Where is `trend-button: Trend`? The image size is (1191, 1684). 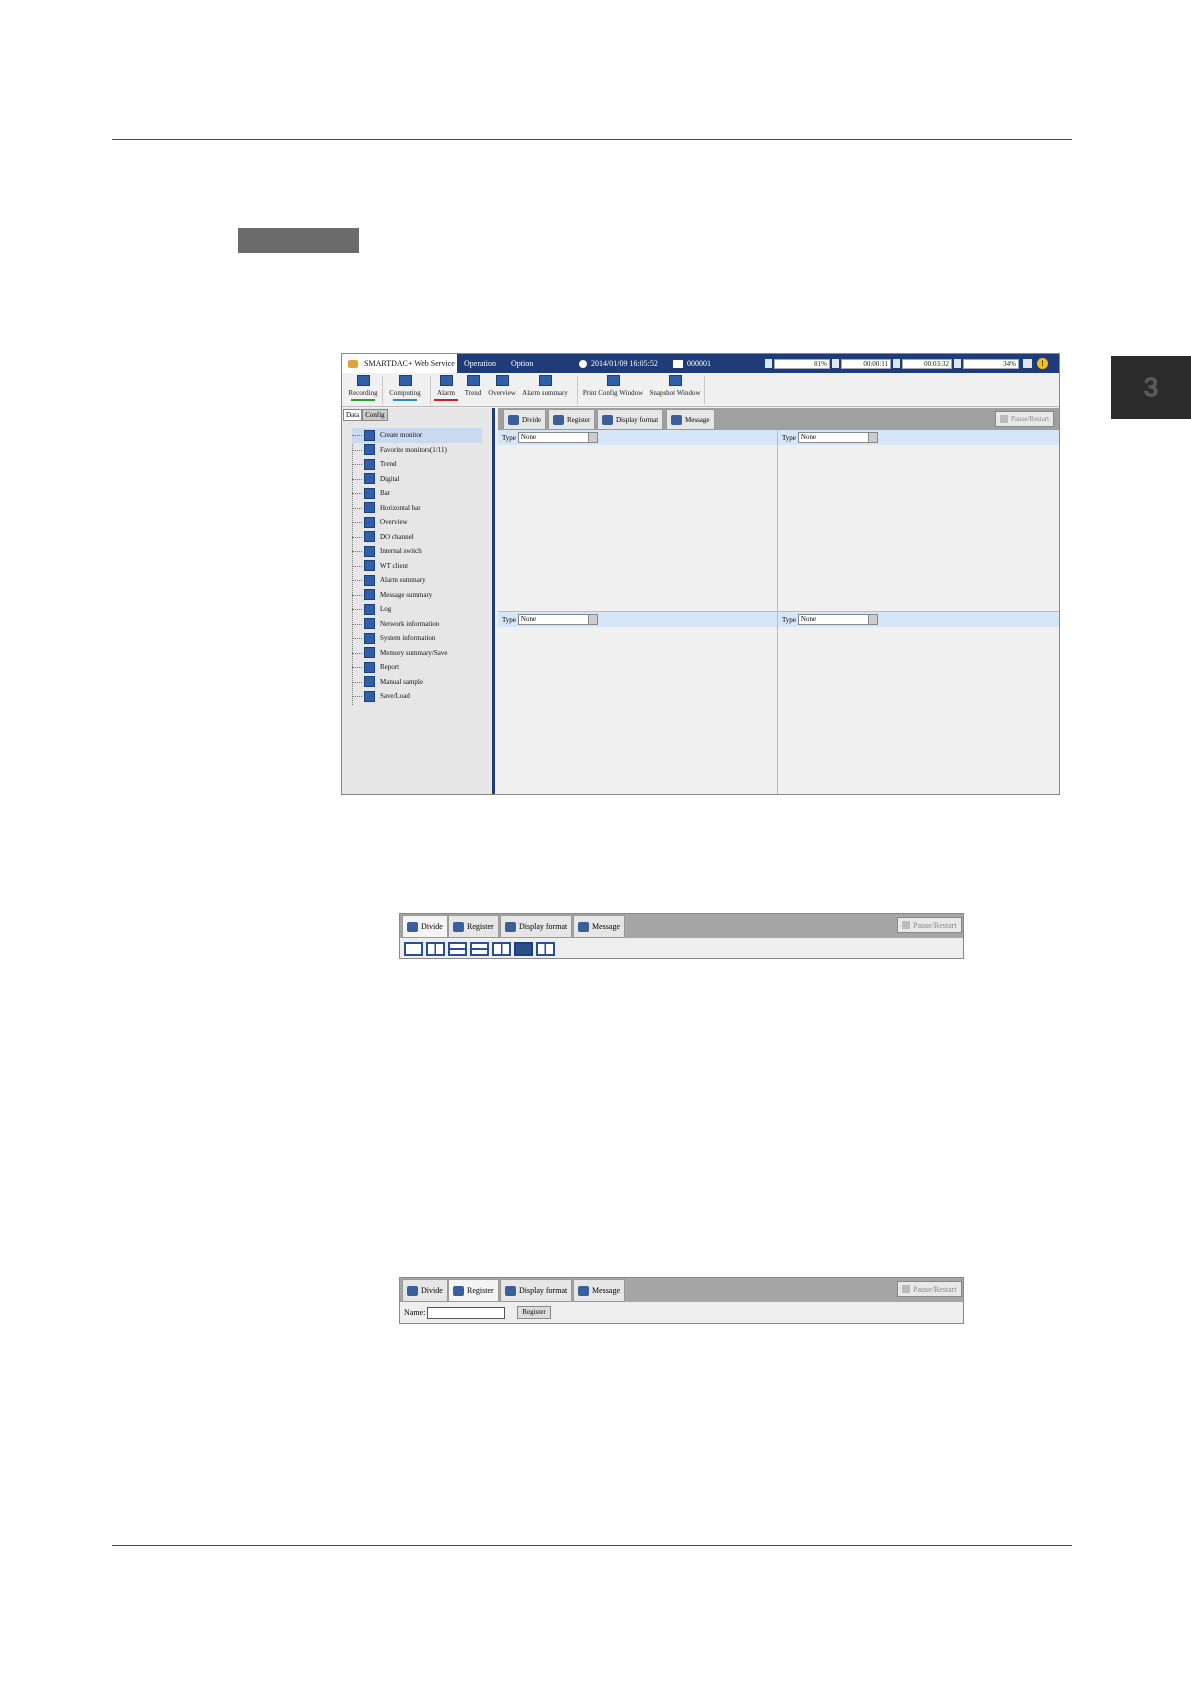
trend-button: Trend is located at coordinates (473, 390).